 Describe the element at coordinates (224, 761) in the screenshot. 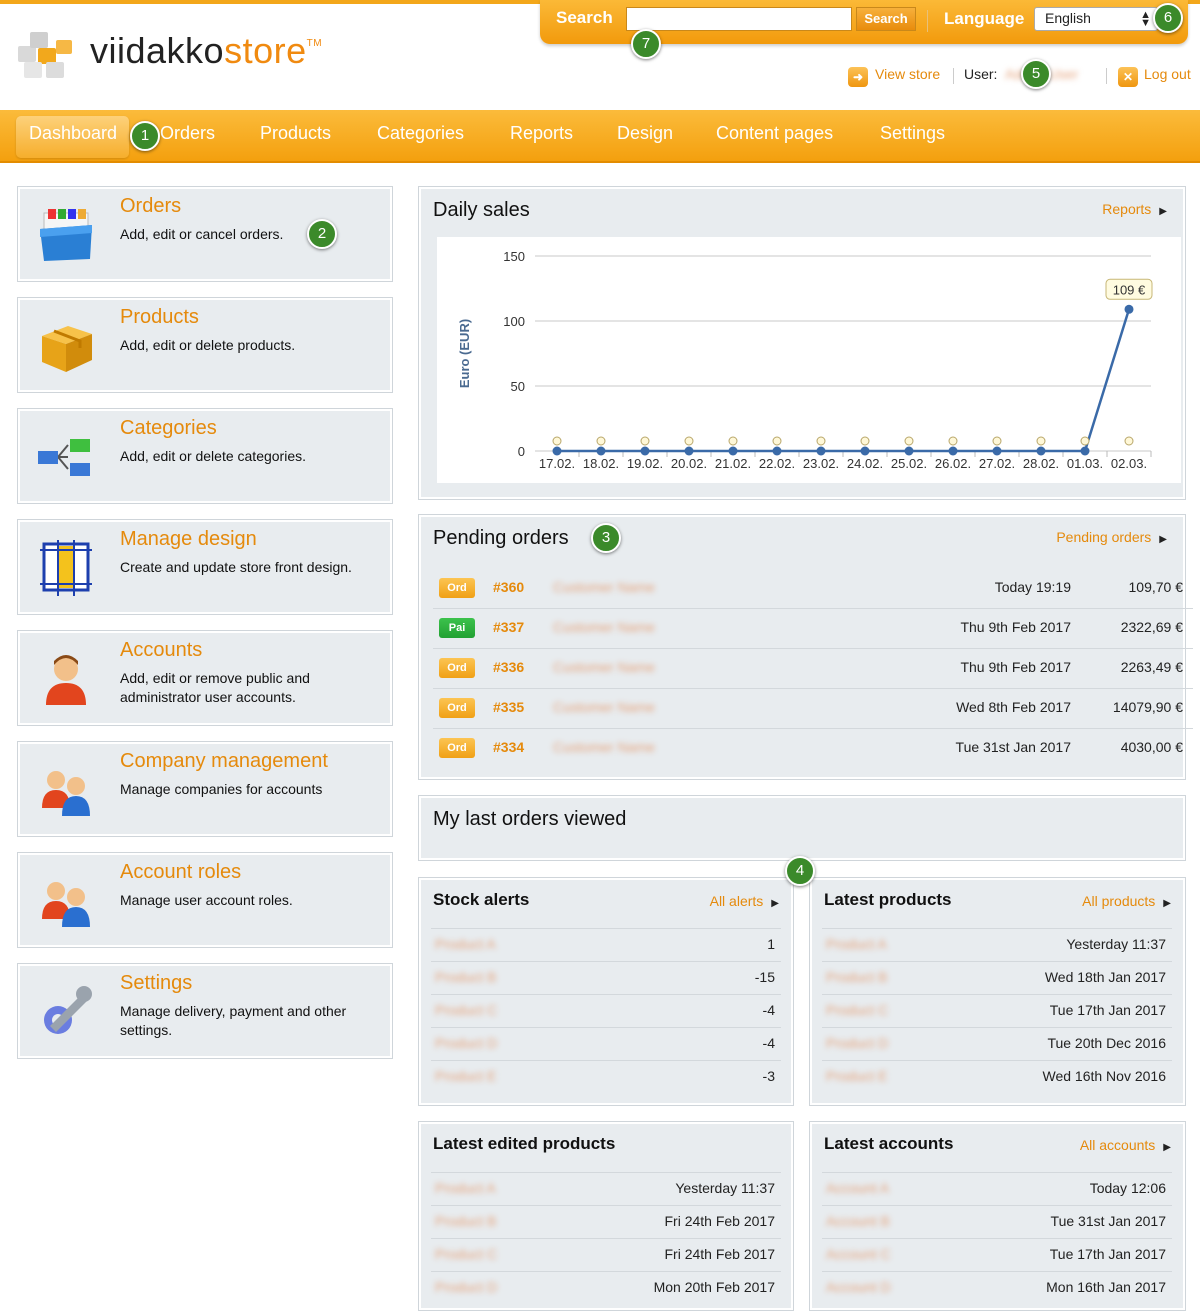

I see `card-title: Company management` at that location.